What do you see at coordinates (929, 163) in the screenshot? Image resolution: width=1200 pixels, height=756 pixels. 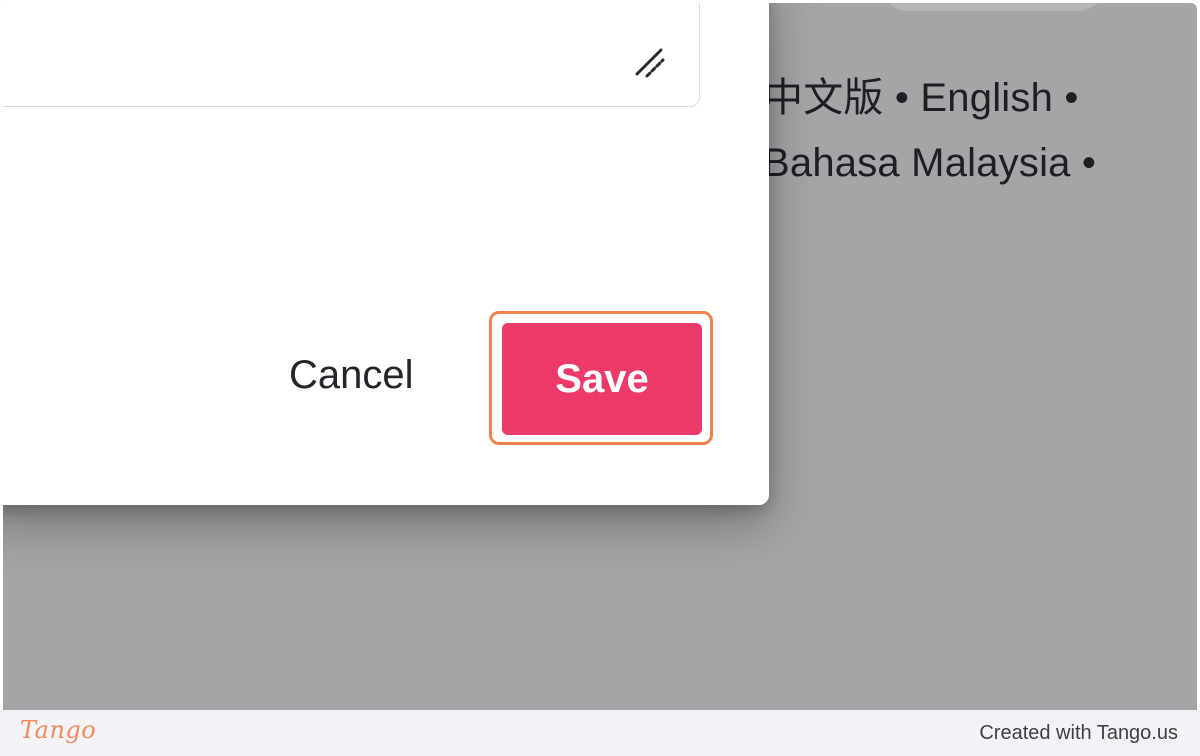 I see `language-links-line-2: Bahasa Malaysia •` at bounding box center [929, 163].